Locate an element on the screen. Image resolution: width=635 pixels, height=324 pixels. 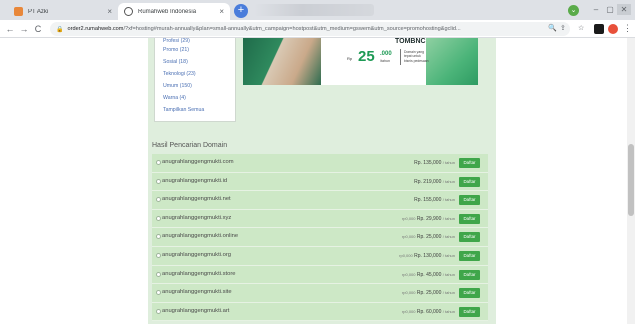
tab-rumahweb: Rumahweb Indonesia × is located at coordinates (174, 11).